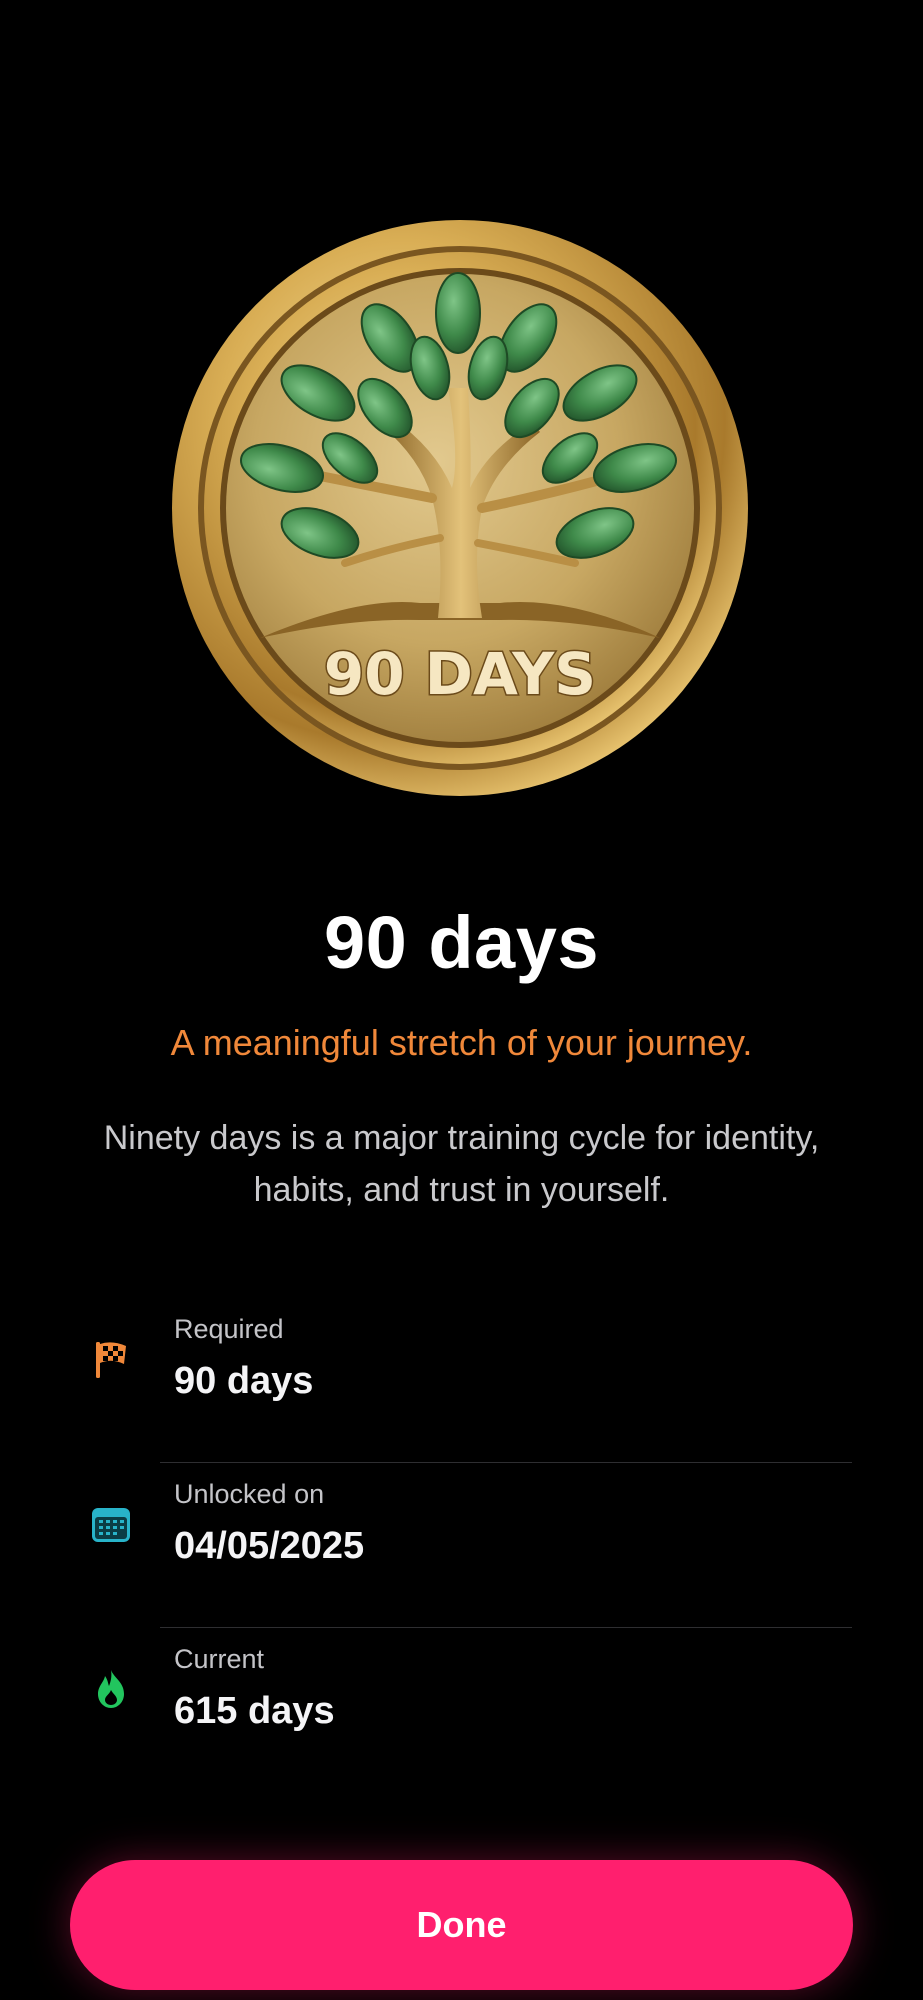  I want to click on detail-value: 615 days, so click(254, 1711).